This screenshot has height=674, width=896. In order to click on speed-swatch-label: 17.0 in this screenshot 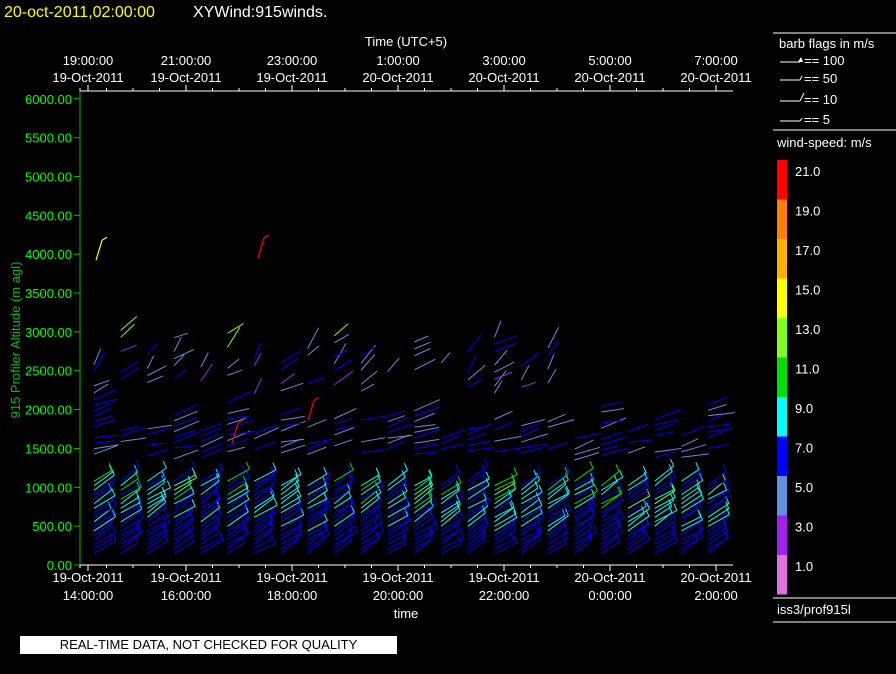, I will do `click(807, 250)`.